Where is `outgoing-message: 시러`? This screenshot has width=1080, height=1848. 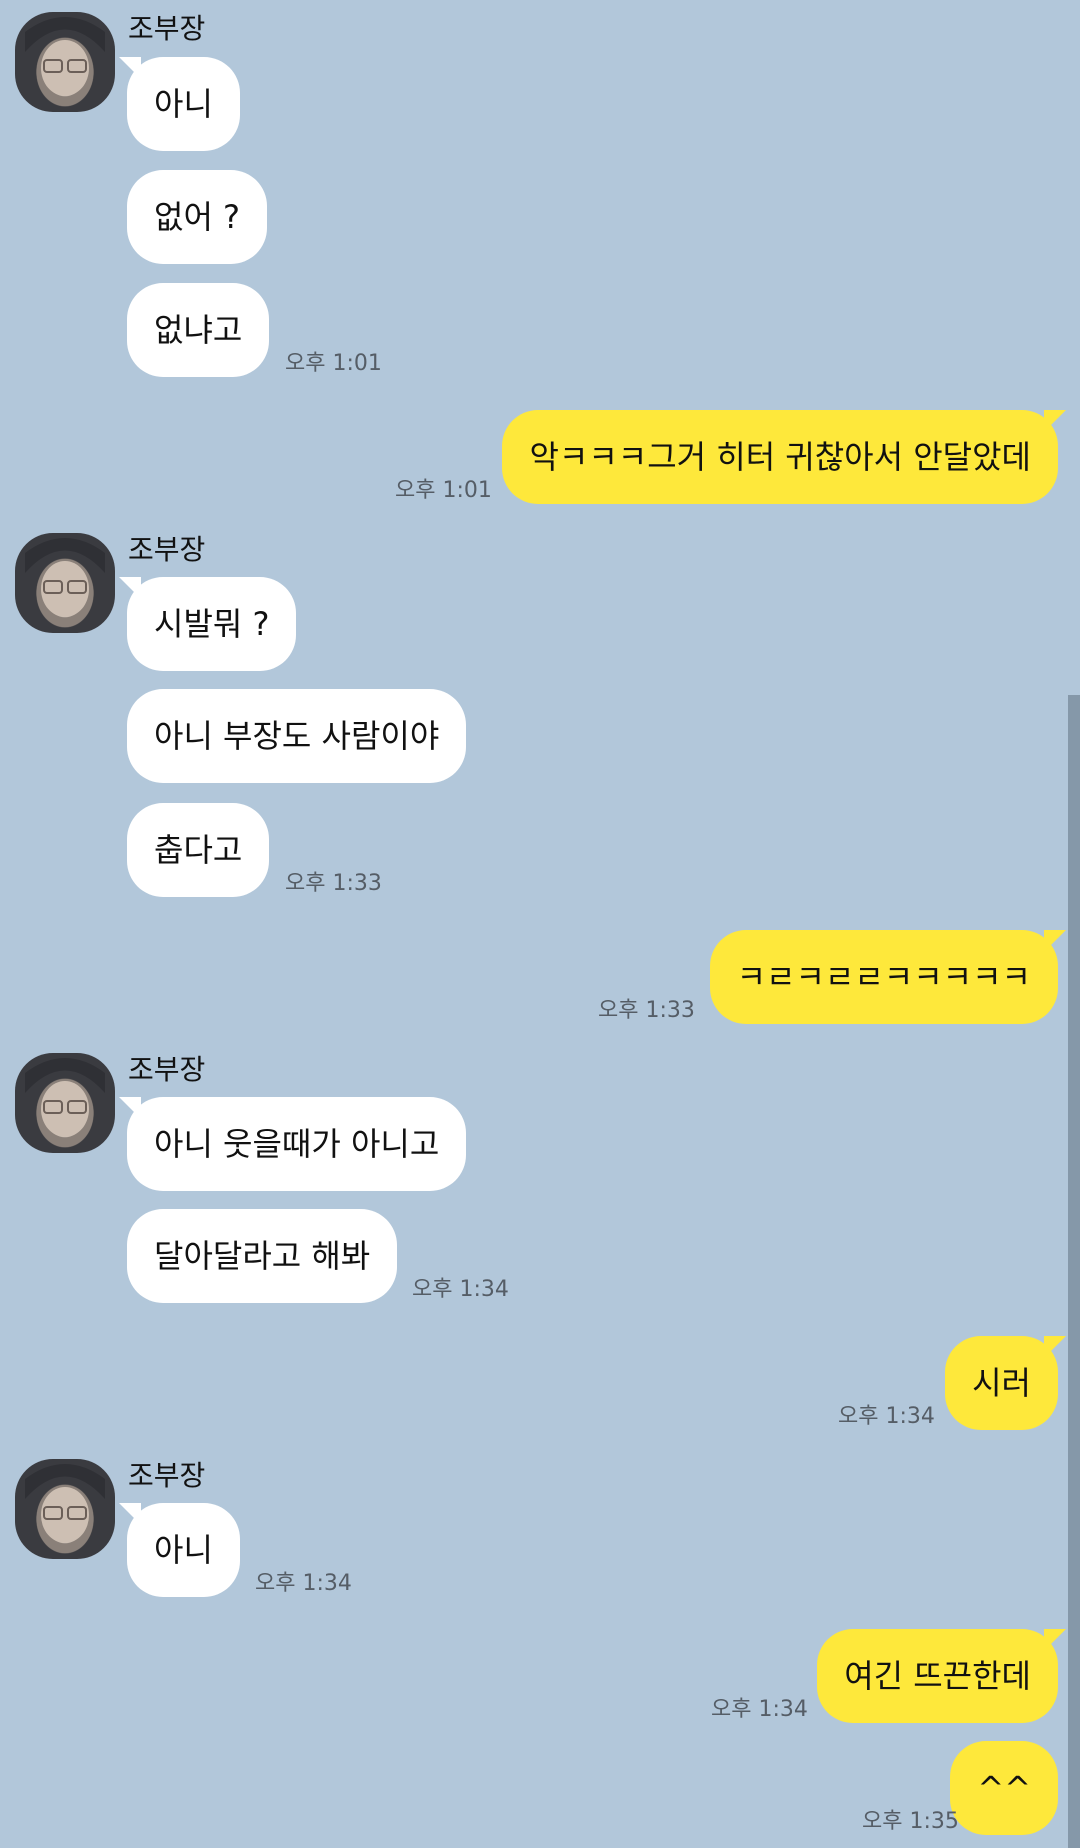
outgoing-message: 시러 is located at coordinates (1005, 1383).